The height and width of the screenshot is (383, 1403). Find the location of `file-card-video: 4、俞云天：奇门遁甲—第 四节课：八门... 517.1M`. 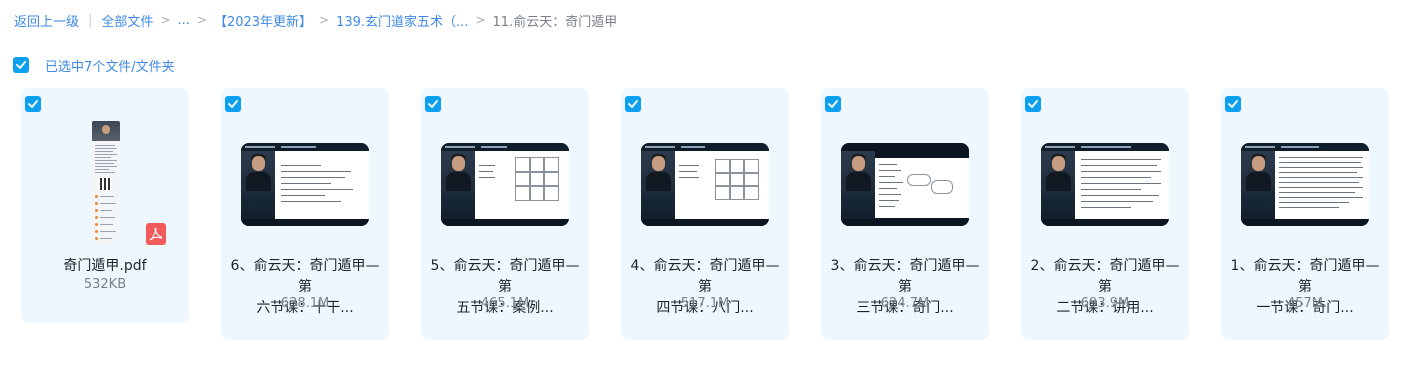

file-card-video: 4、俞云天：奇门遁甲—第 四节课：八门... 517.1M is located at coordinates (705, 214).